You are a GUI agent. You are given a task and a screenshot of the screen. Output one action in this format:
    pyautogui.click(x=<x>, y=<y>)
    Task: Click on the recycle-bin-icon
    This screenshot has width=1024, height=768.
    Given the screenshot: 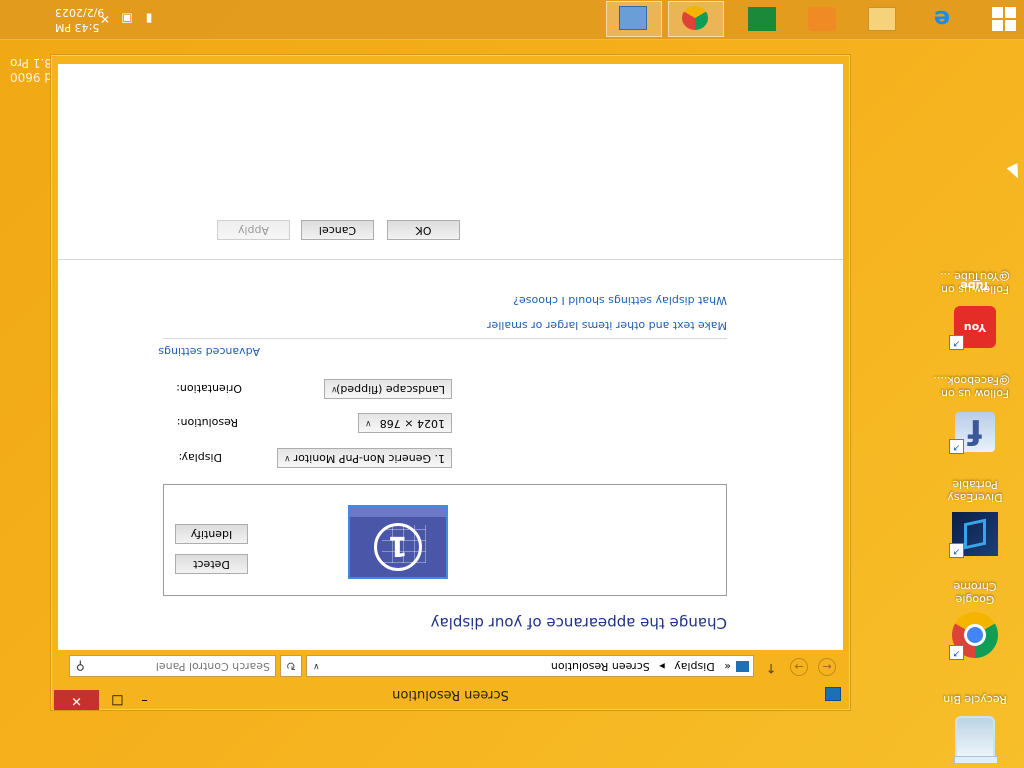 What is the action you would take?
    pyautogui.click(x=975, y=734)
    